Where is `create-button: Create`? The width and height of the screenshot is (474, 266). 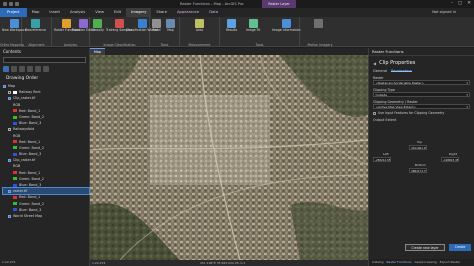
create-button: Create is located at coordinates (460, 247).